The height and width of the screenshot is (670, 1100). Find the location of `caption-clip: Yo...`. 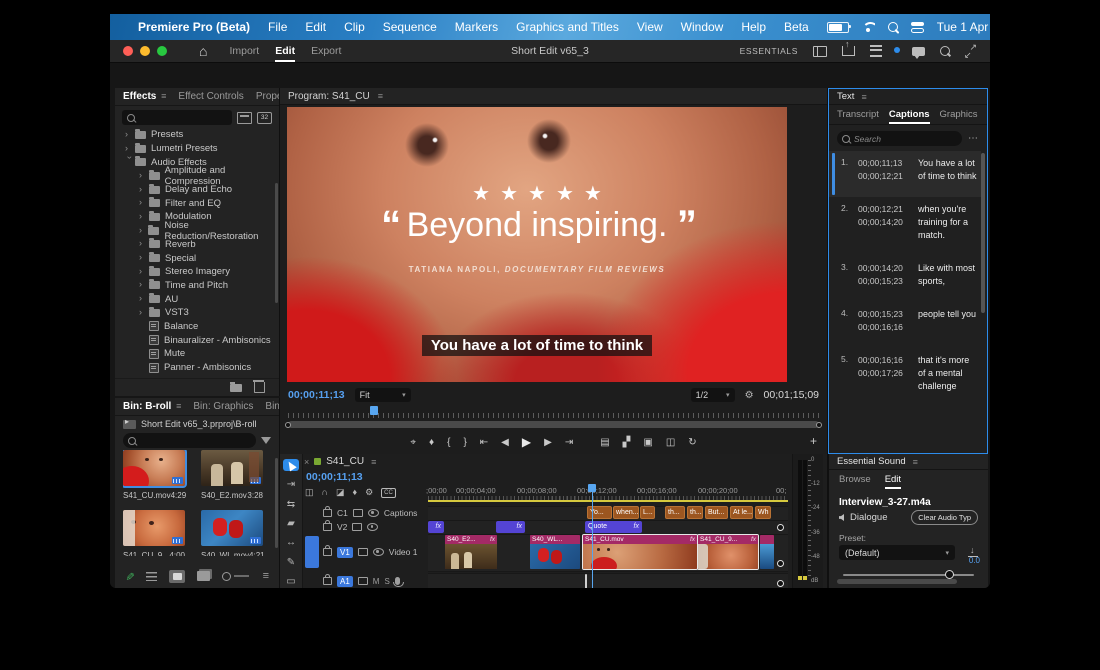

caption-clip: Yo... is located at coordinates (599, 512).